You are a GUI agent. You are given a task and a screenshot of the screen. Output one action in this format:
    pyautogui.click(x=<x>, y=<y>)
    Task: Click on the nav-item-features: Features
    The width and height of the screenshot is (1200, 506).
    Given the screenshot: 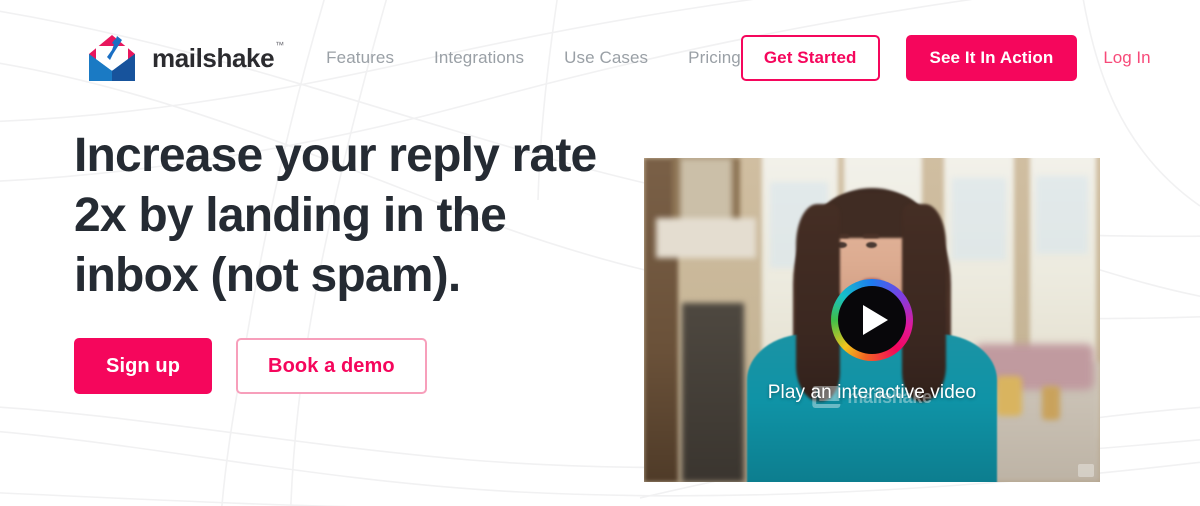 What is the action you would take?
    pyautogui.click(x=360, y=58)
    